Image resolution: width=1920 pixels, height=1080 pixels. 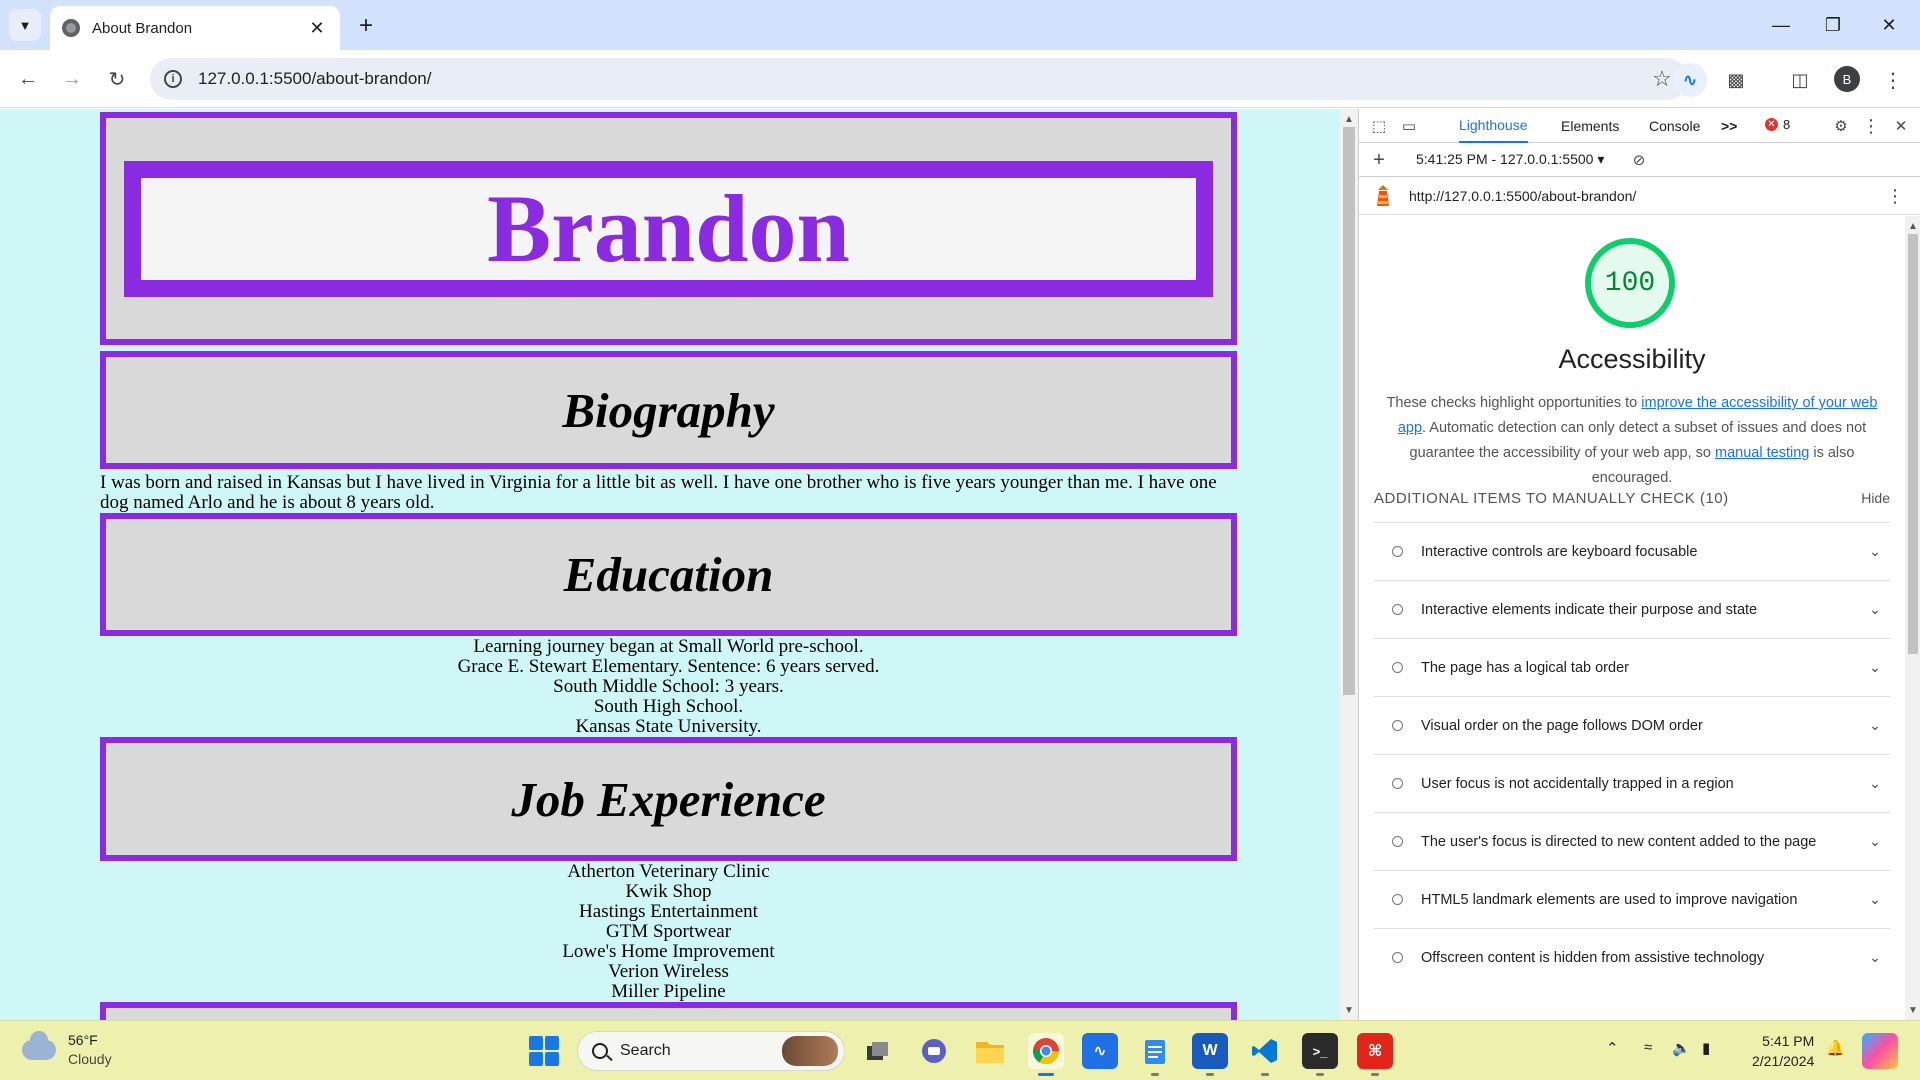 I want to click on device-toolbar-icon: ▭, so click(x=1409, y=126).